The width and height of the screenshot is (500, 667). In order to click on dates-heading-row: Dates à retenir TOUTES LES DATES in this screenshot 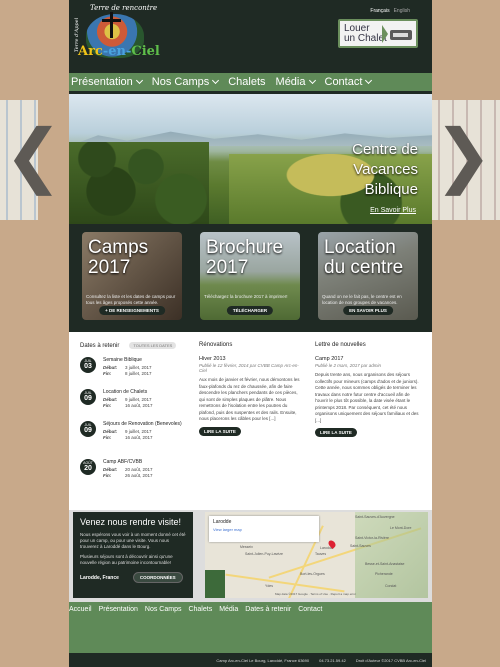, I will do `click(132, 345)`.